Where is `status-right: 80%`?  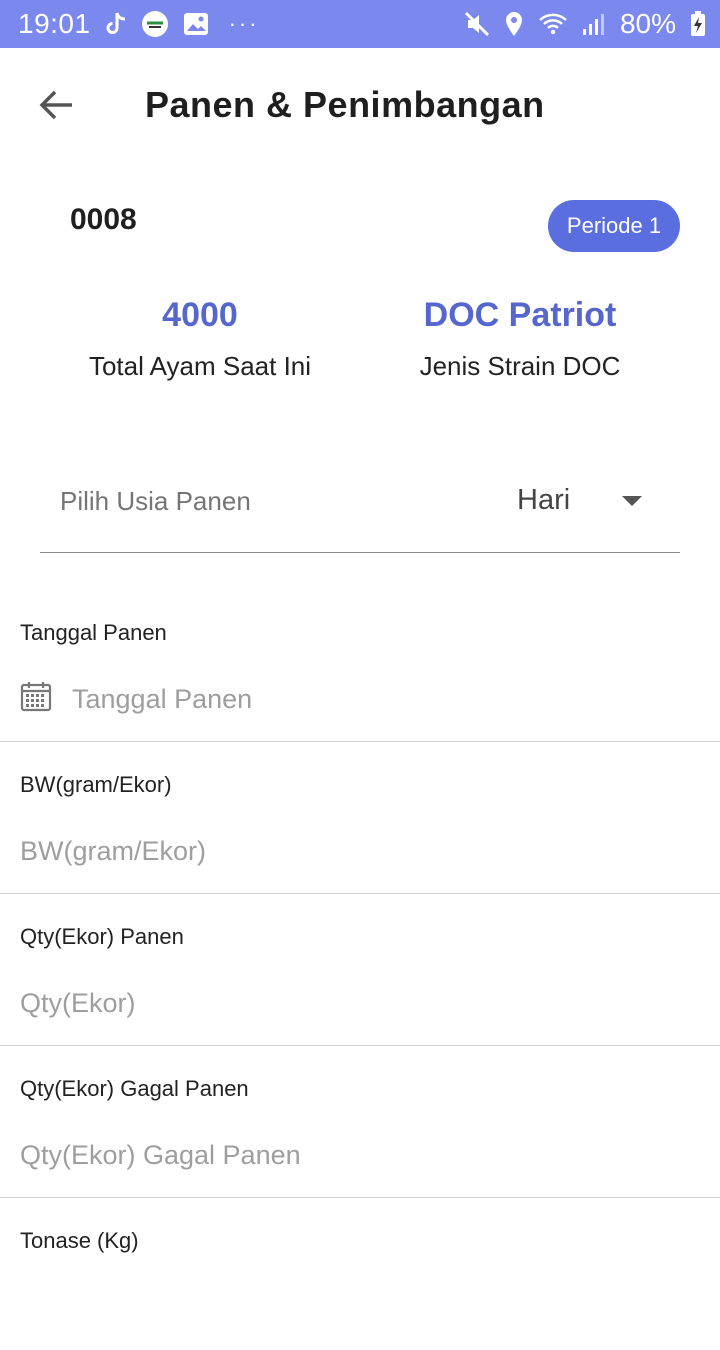 status-right: 80% is located at coordinates (585, 24).